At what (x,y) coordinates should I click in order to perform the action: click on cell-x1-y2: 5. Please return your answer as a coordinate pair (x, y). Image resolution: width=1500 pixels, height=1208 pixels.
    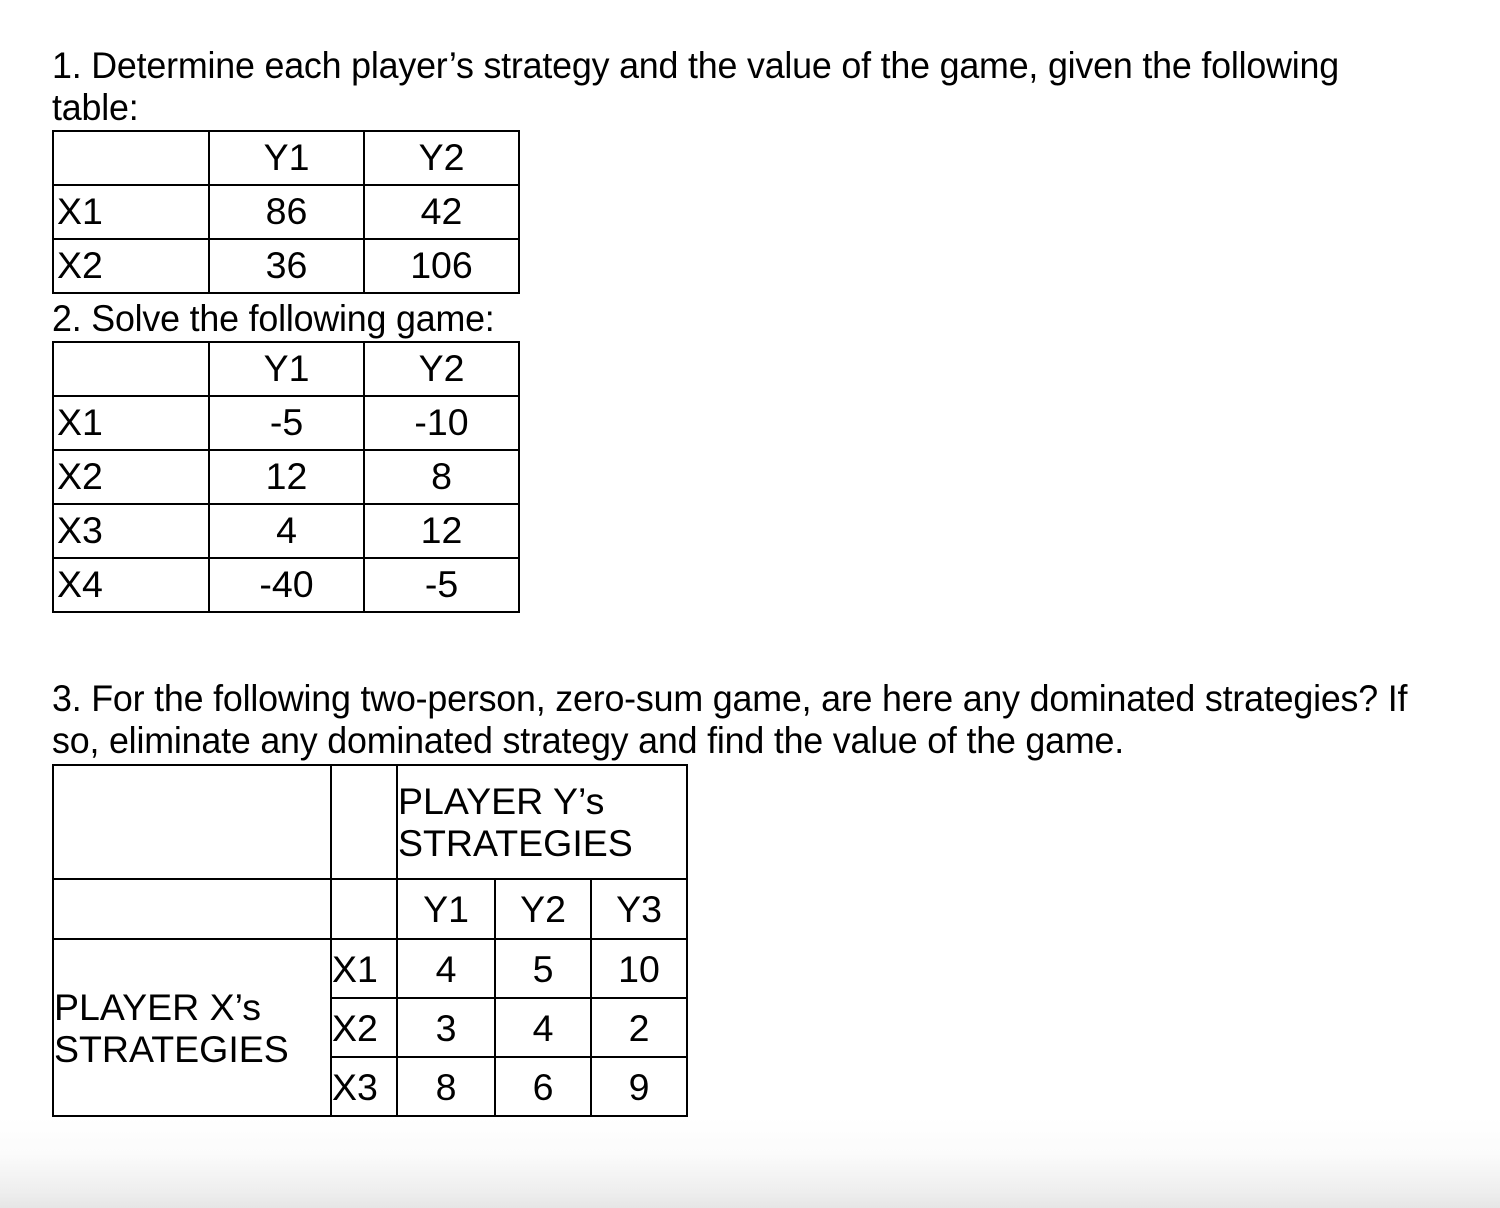
    Looking at the image, I should click on (543, 968).